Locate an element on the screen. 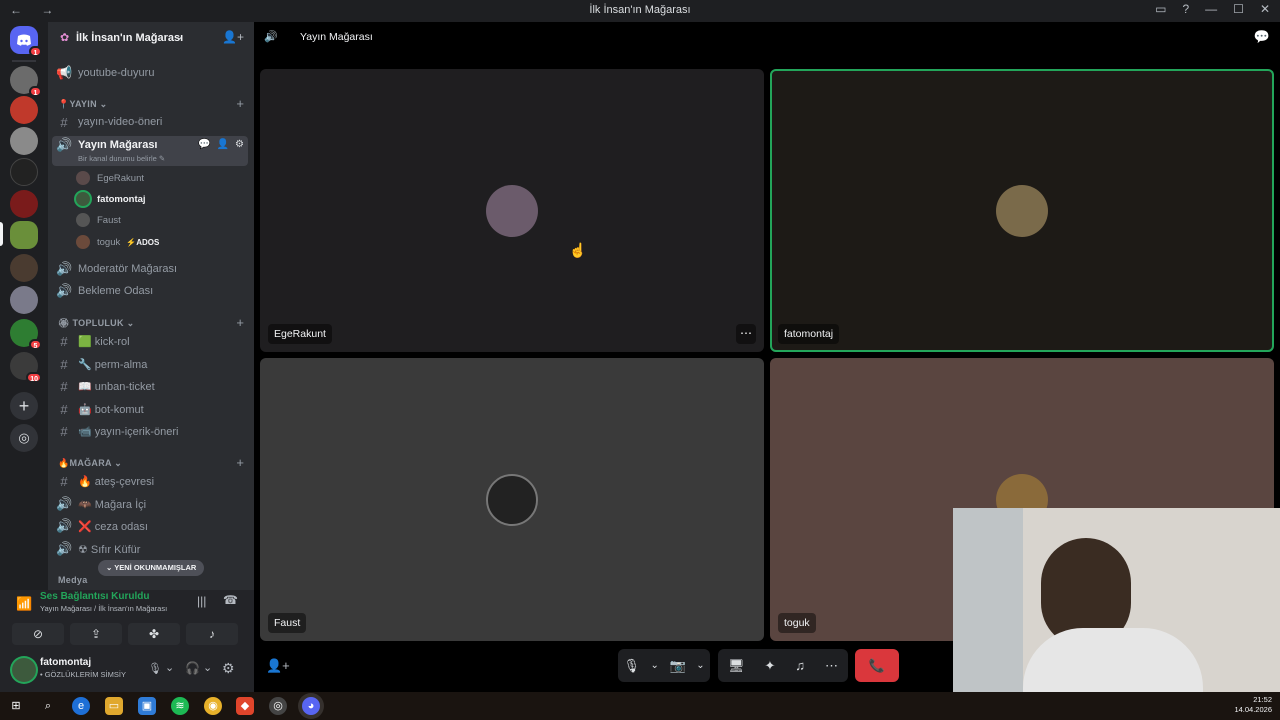 The height and width of the screenshot is (720, 1280). disconnect-icon: ☎ is located at coordinates (230, 600).